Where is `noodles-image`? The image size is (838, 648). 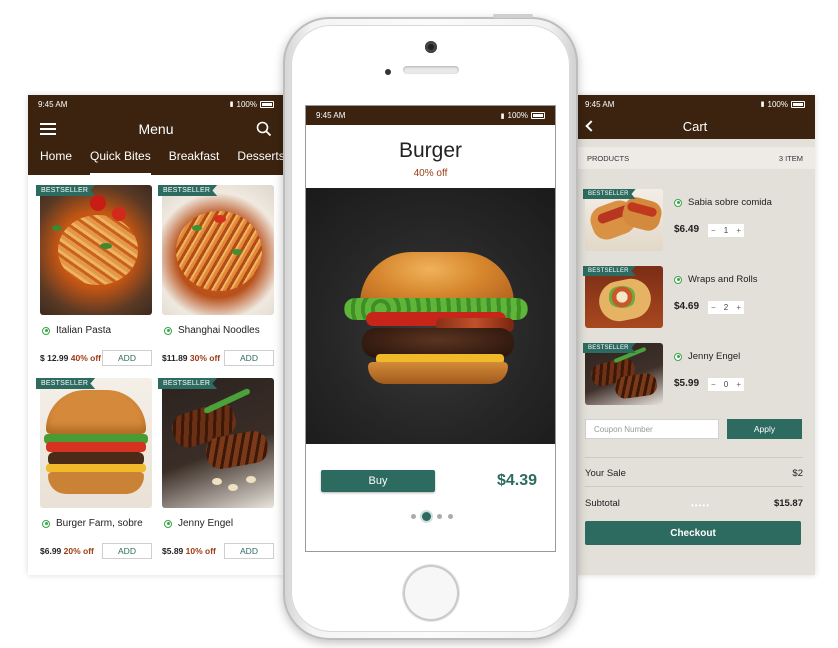
noodles-image is located at coordinates (218, 250).